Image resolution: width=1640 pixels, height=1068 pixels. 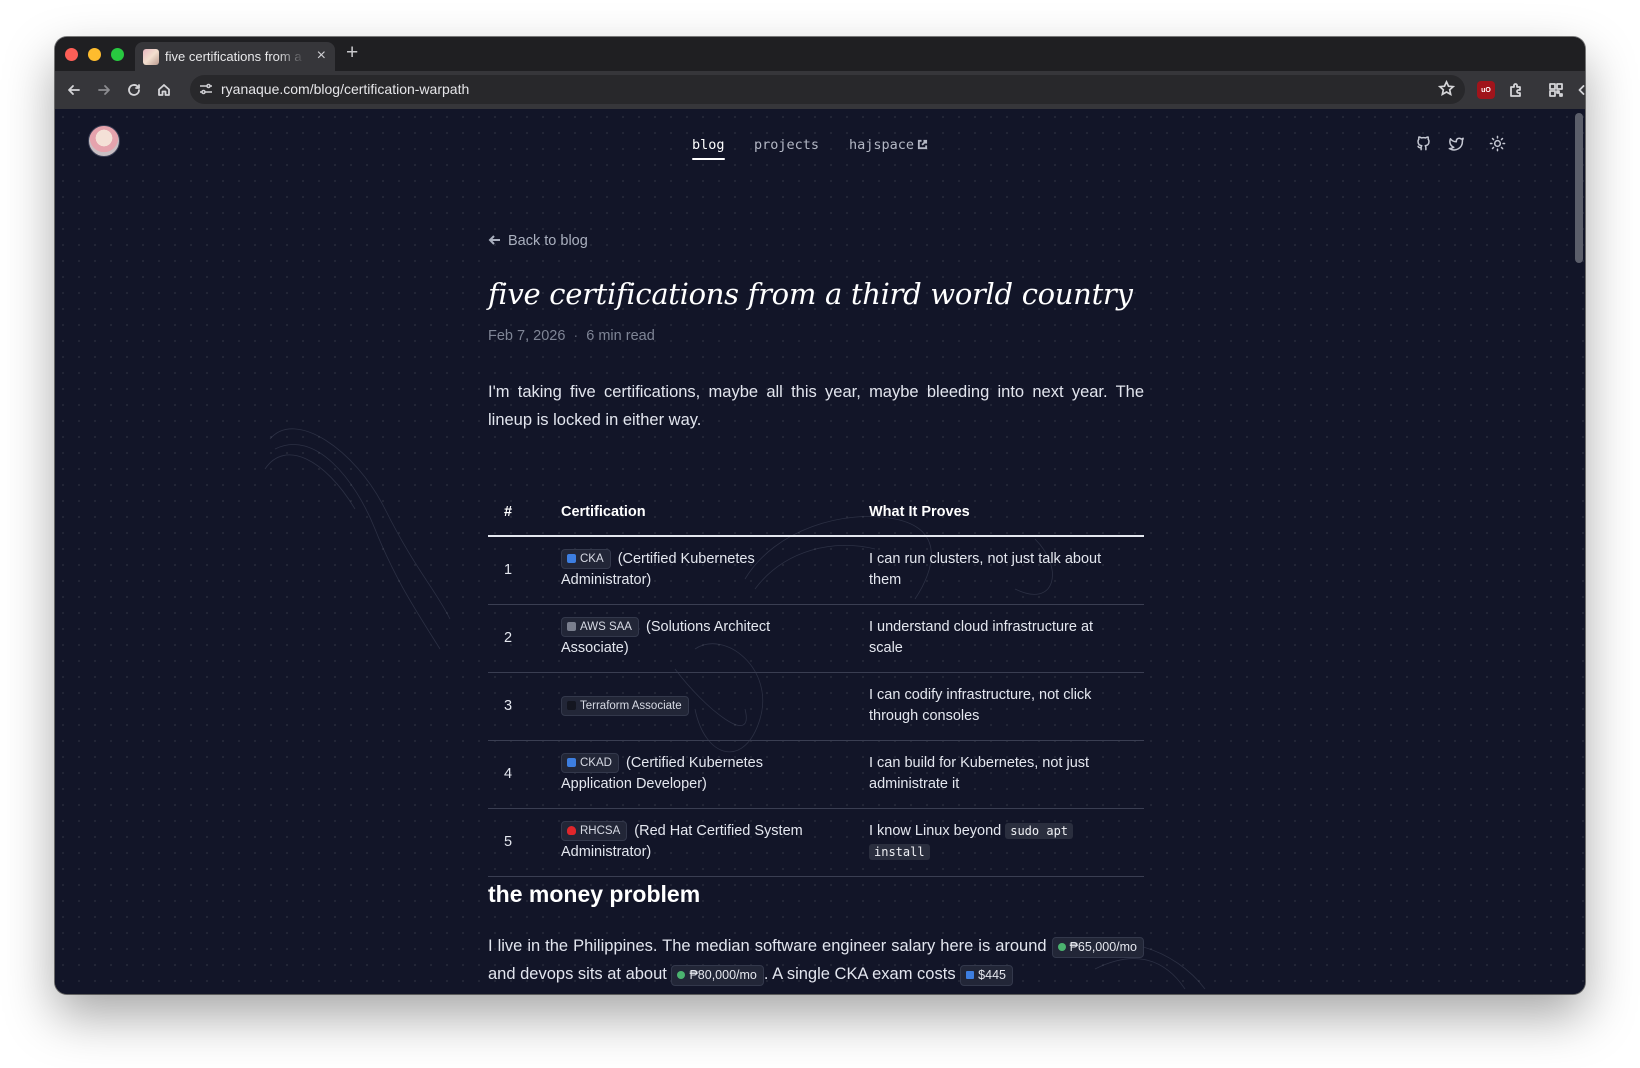 I want to click on home-icon, so click(x=164, y=90).